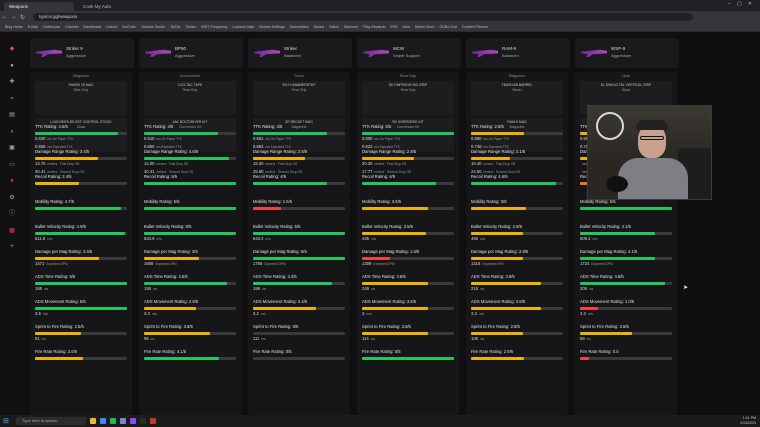 The width and height of the screenshot is (760, 427). I want to click on bookmark-item: GDBs Gnd, so click(448, 27).